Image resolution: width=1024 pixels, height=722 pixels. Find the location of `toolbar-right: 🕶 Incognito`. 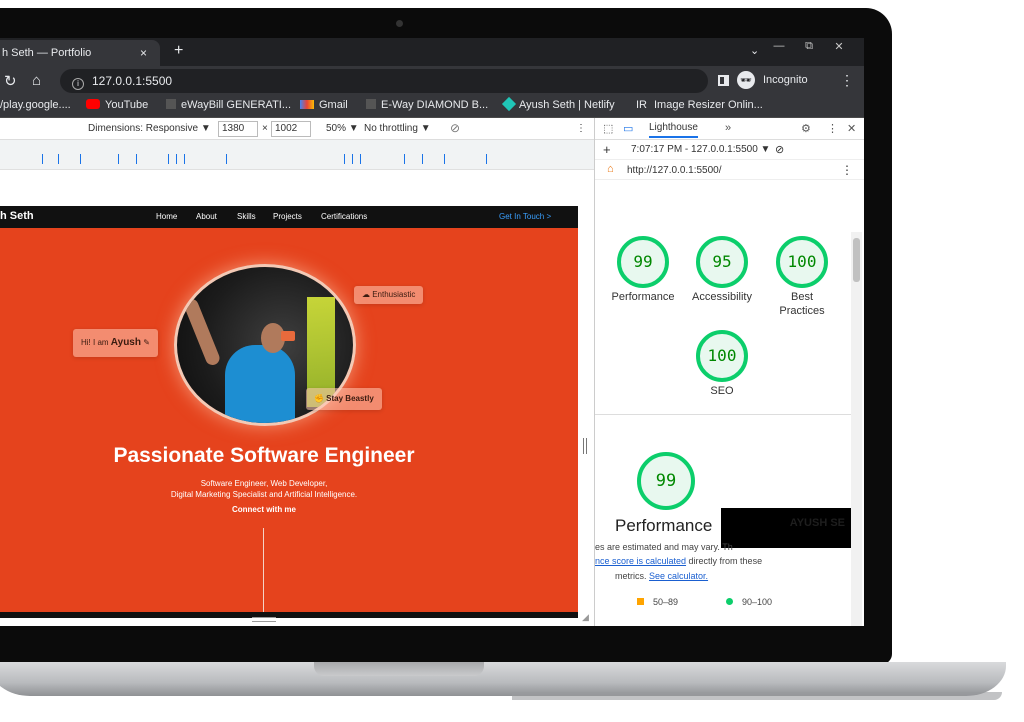

toolbar-right: 🕶 Incognito is located at coordinates (763, 80).